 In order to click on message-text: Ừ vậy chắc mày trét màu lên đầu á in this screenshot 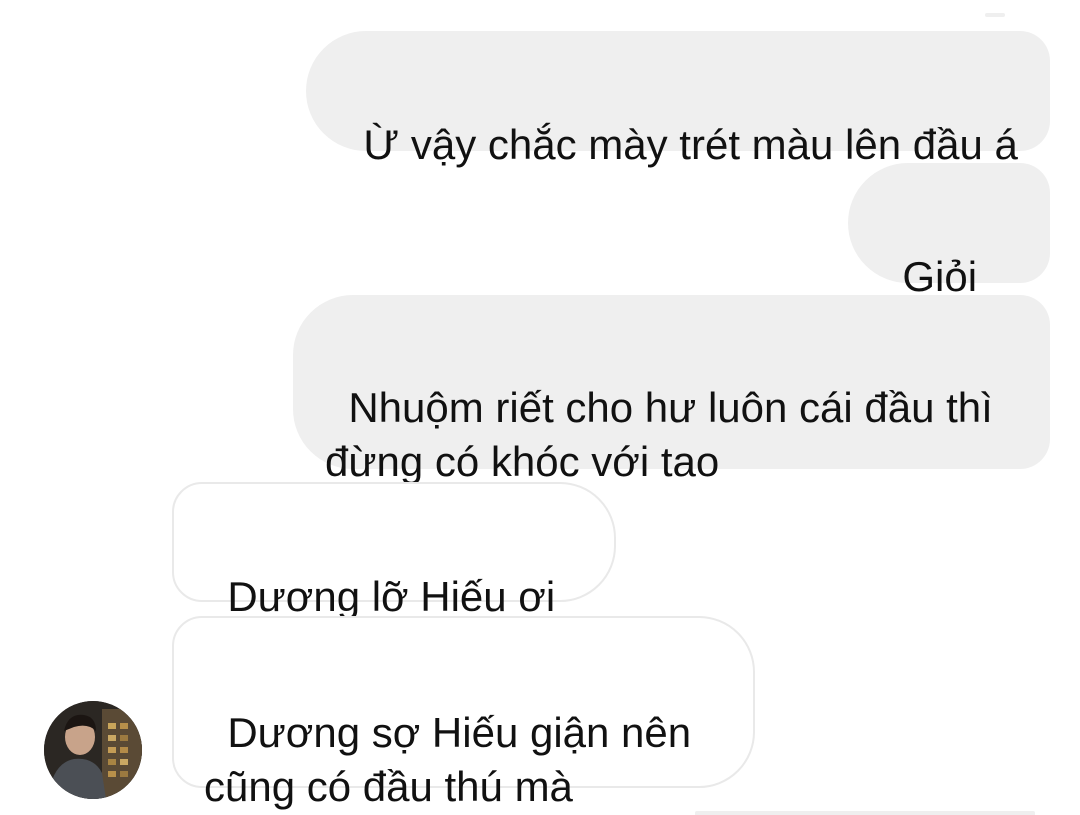, I will do `click(690, 144)`.